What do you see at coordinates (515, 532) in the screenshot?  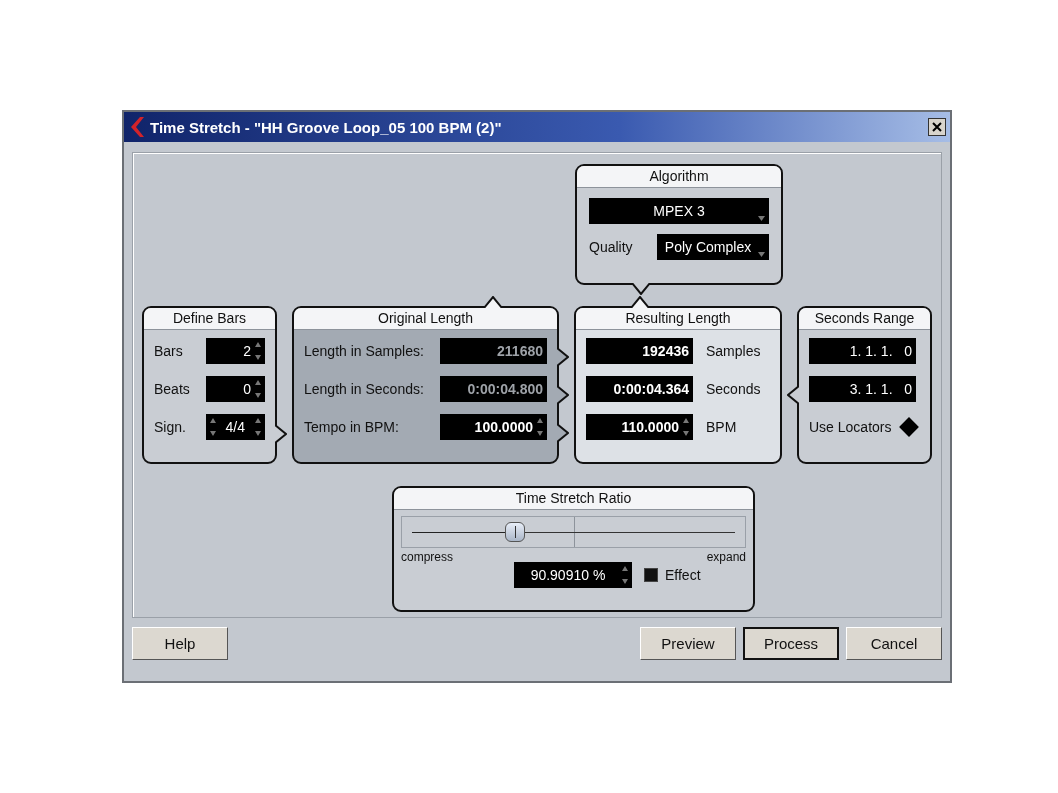 I see `slider-thumb` at bounding box center [515, 532].